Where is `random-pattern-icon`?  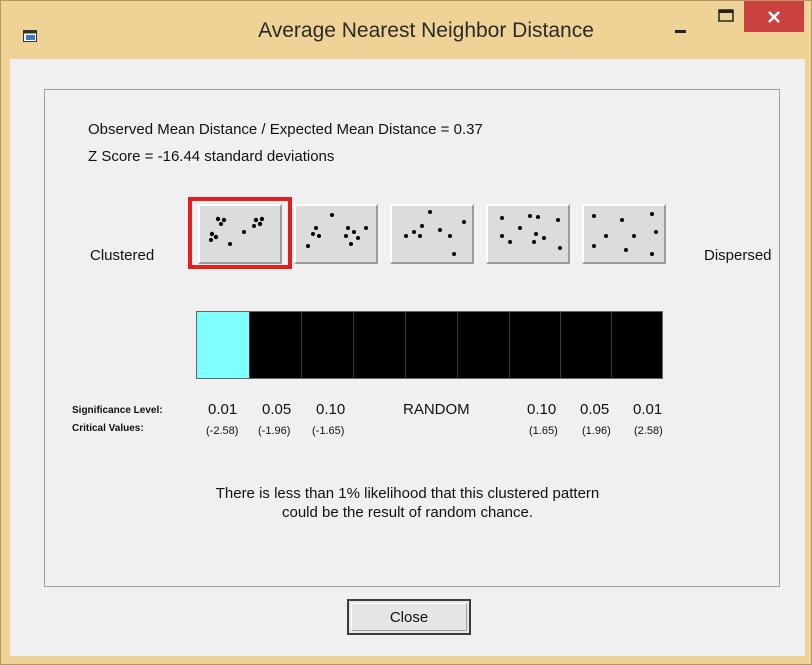
random-pattern-icon is located at coordinates (435, 233).